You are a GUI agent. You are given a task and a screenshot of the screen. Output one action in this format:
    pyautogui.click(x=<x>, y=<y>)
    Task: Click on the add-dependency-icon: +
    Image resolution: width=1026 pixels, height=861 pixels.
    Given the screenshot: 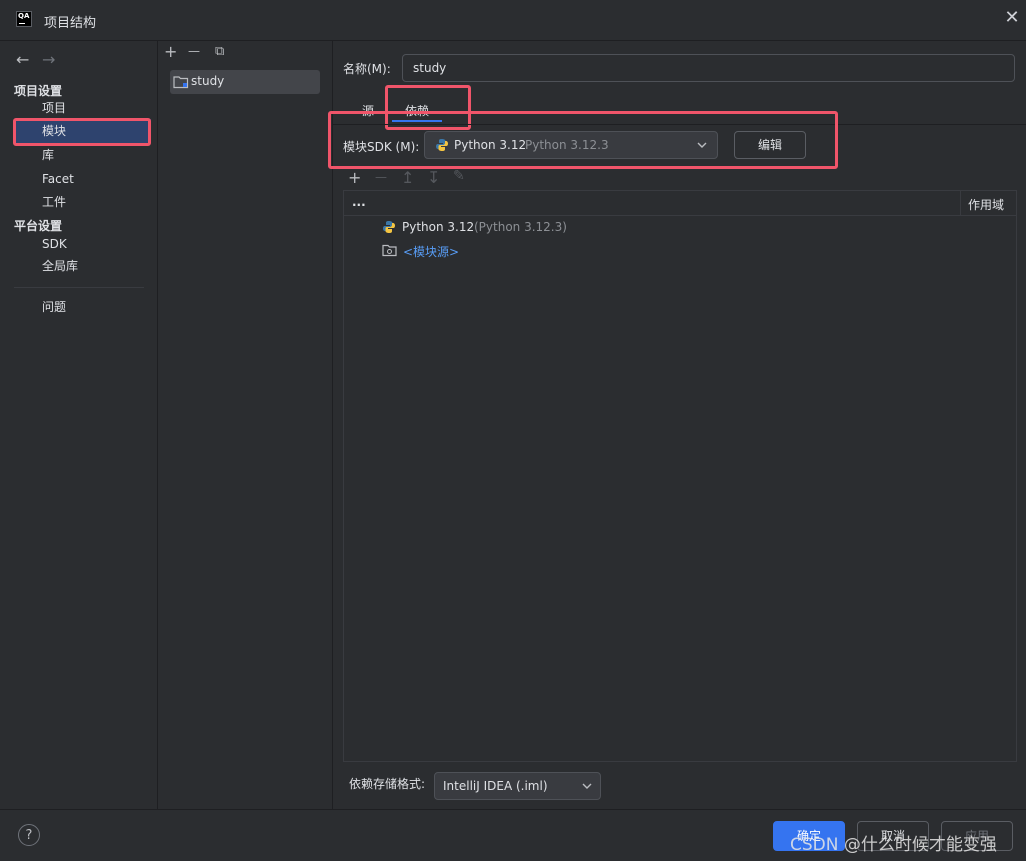 What is the action you would take?
    pyautogui.click(x=354, y=177)
    